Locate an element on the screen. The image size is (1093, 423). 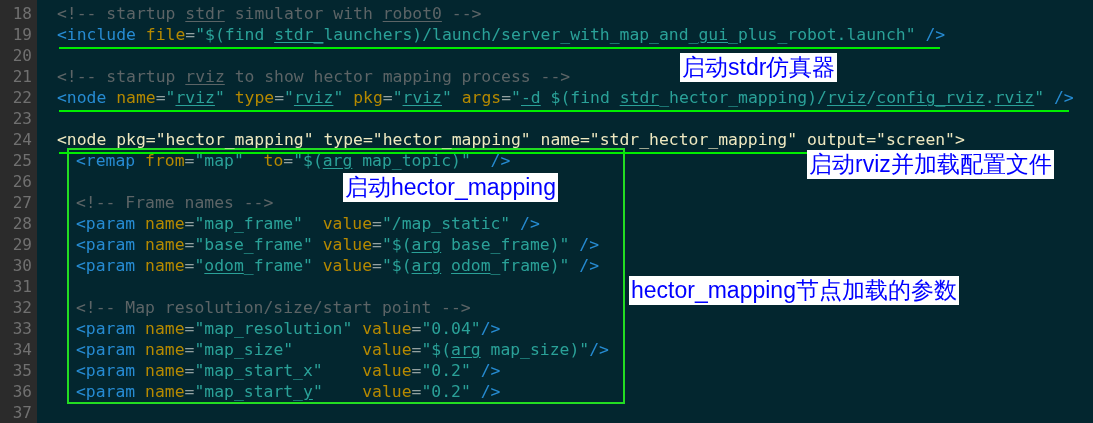
code-line: <param name="map_size" value="$(arg map_size)"/> is located at coordinates (342, 349).